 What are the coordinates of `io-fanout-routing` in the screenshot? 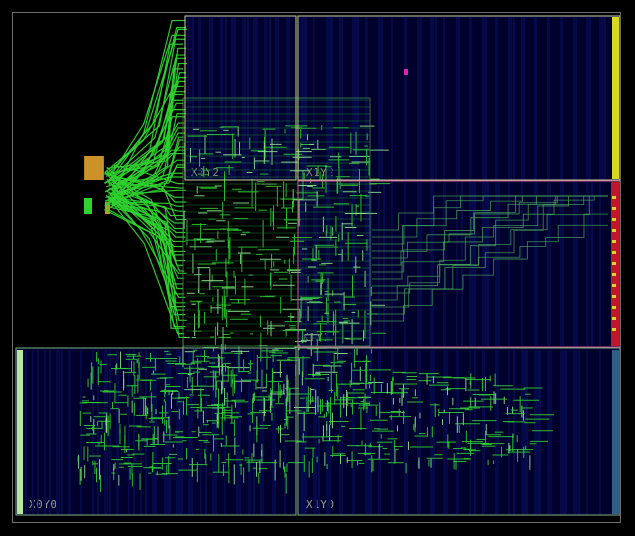 It's located at (135, 179).